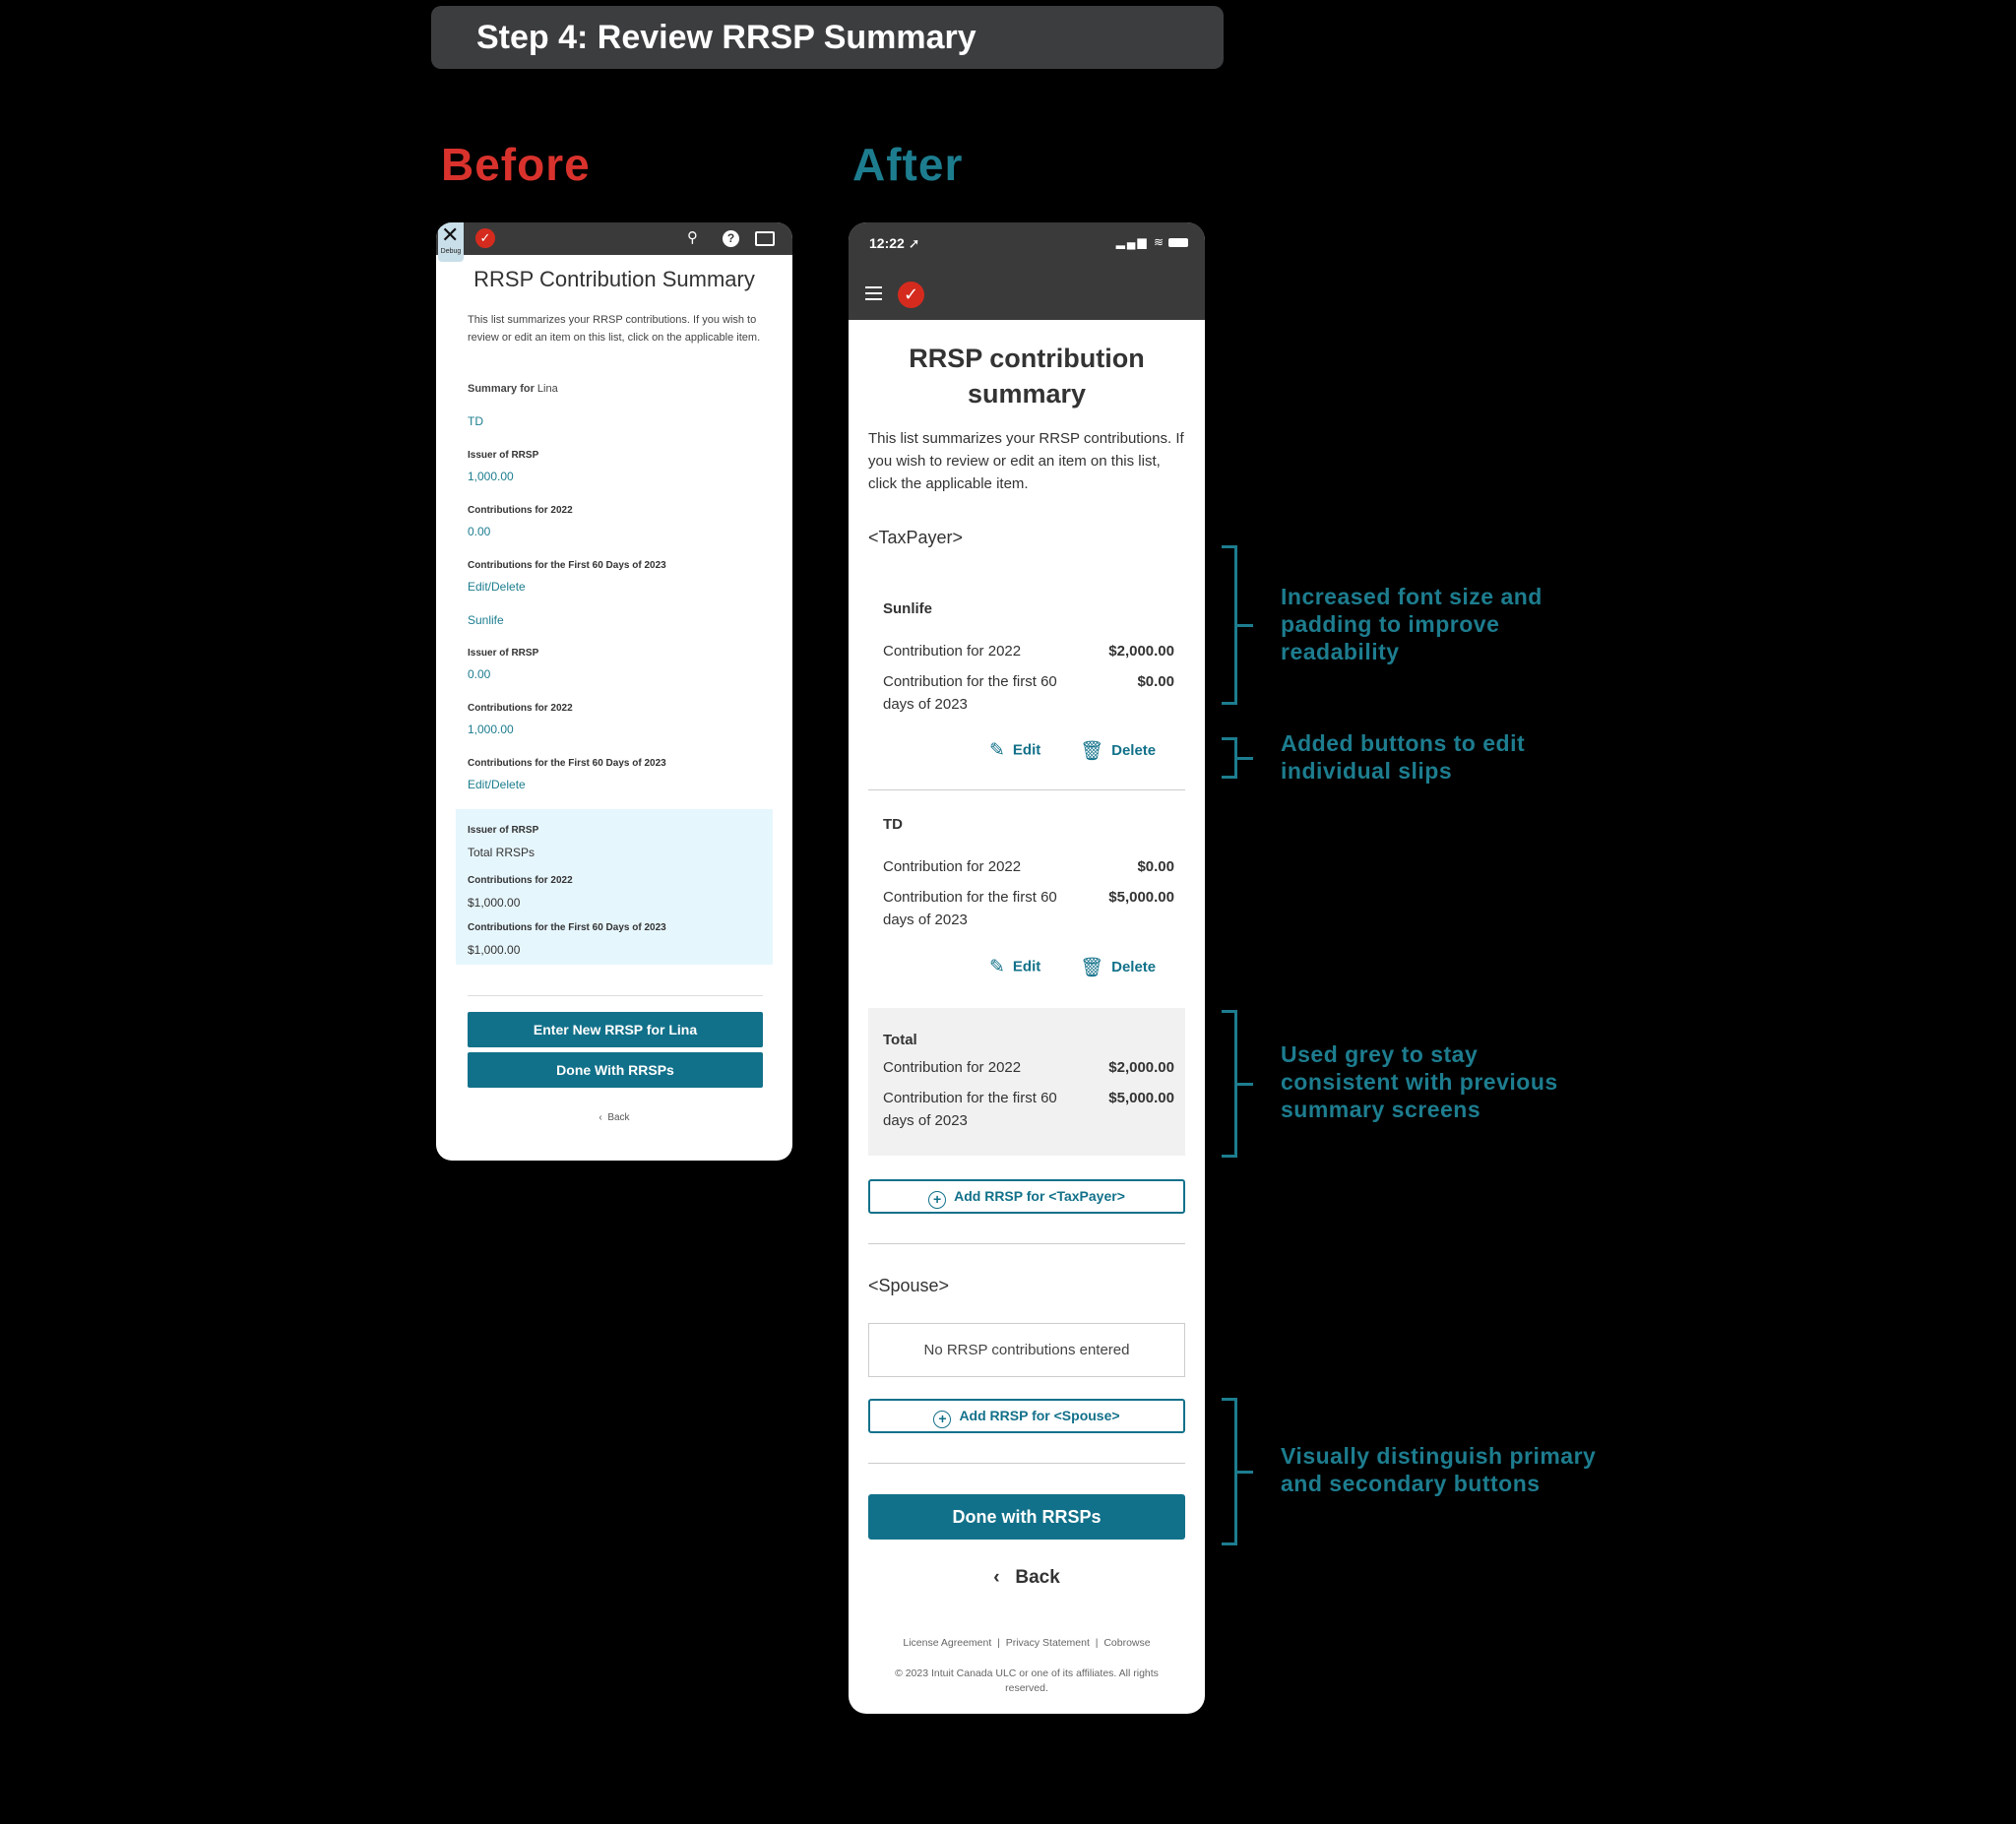 The image size is (2016, 1824). I want to click on help-icon: ?, so click(731, 239).